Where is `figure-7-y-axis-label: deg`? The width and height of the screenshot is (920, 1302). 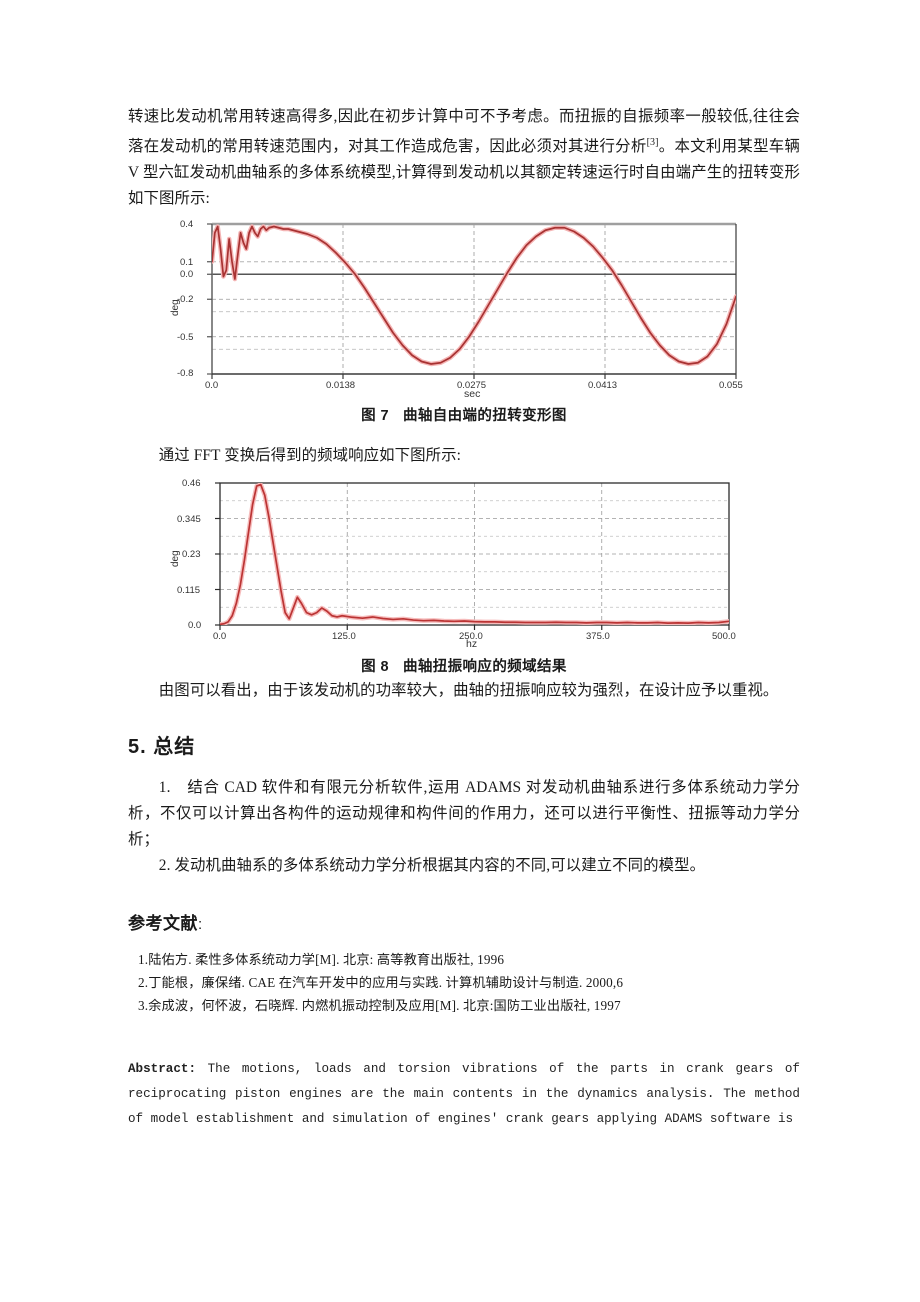 figure-7-y-axis-label: deg is located at coordinates (175, 308).